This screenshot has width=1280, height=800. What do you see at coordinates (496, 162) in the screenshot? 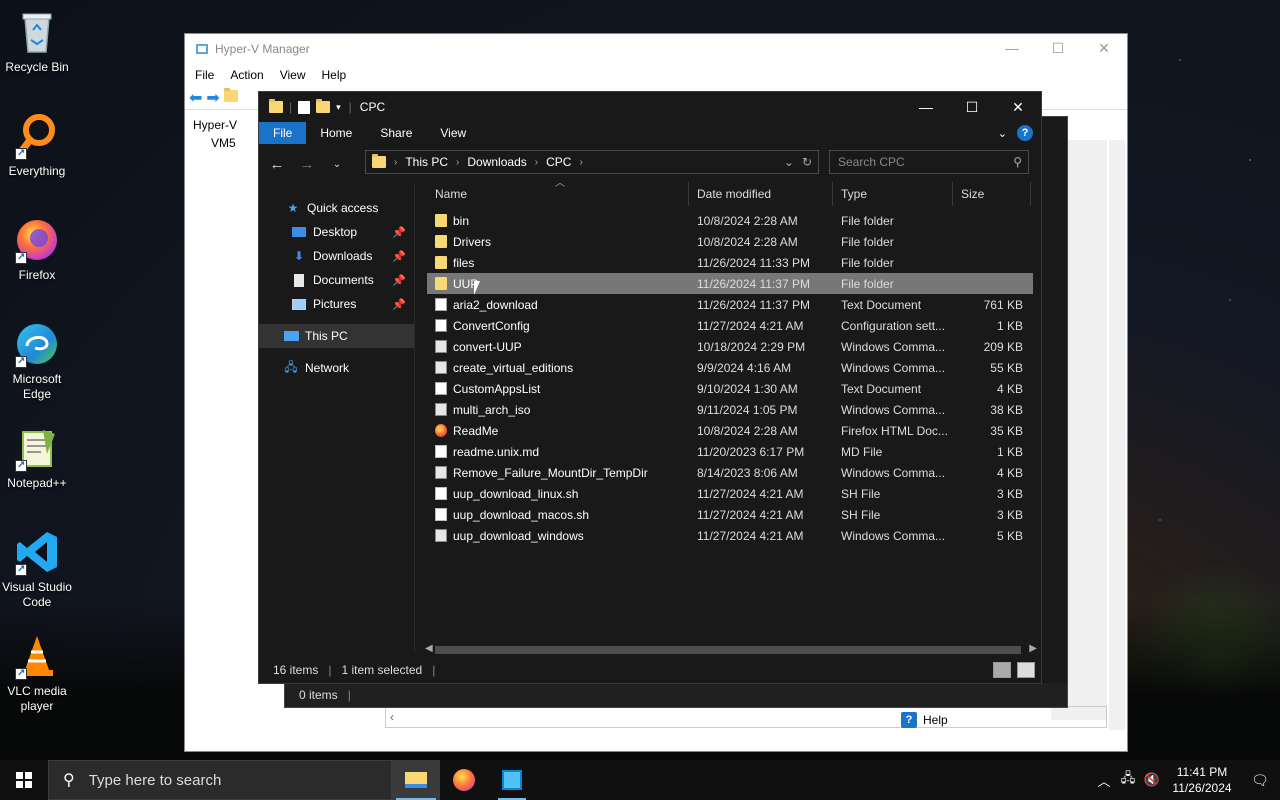
I see `breadcrumb-downloads: Downloads` at bounding box center [496, 162].